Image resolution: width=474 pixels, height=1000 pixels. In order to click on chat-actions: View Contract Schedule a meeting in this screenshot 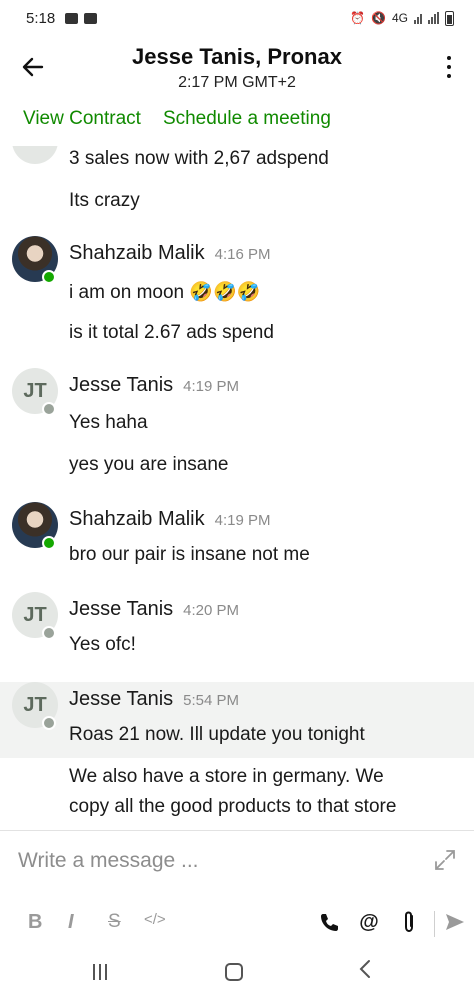, I will do `click(177, 119)`.